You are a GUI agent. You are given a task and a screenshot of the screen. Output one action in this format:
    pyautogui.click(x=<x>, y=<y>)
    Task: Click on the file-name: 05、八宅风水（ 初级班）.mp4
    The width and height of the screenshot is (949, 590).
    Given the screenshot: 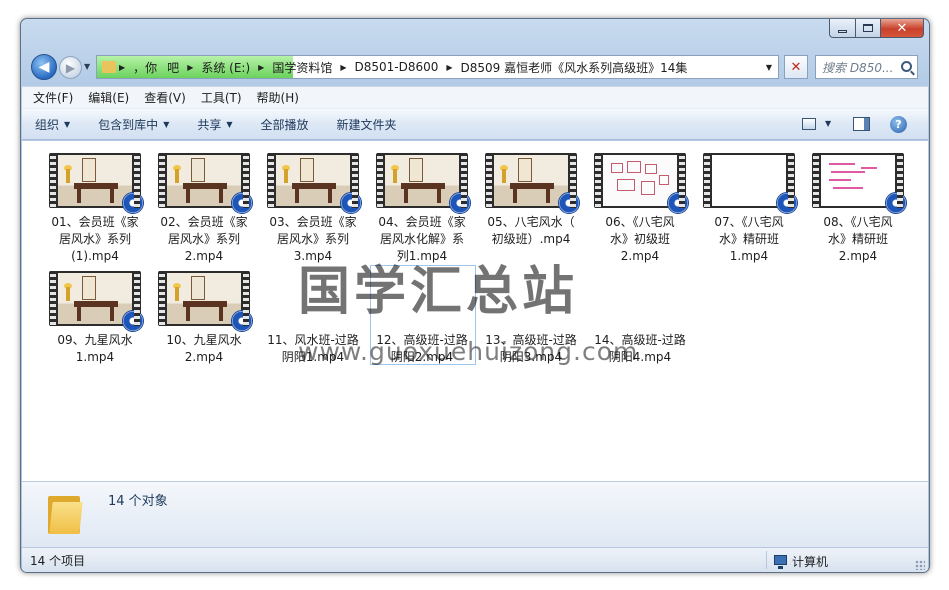 What is the action you would take?
    pyautogui.click(x=531, y=230)
    